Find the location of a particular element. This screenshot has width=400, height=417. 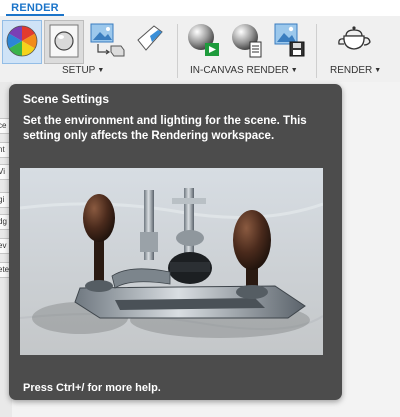

scene-settings-icon is located at coordinates (64, 41).